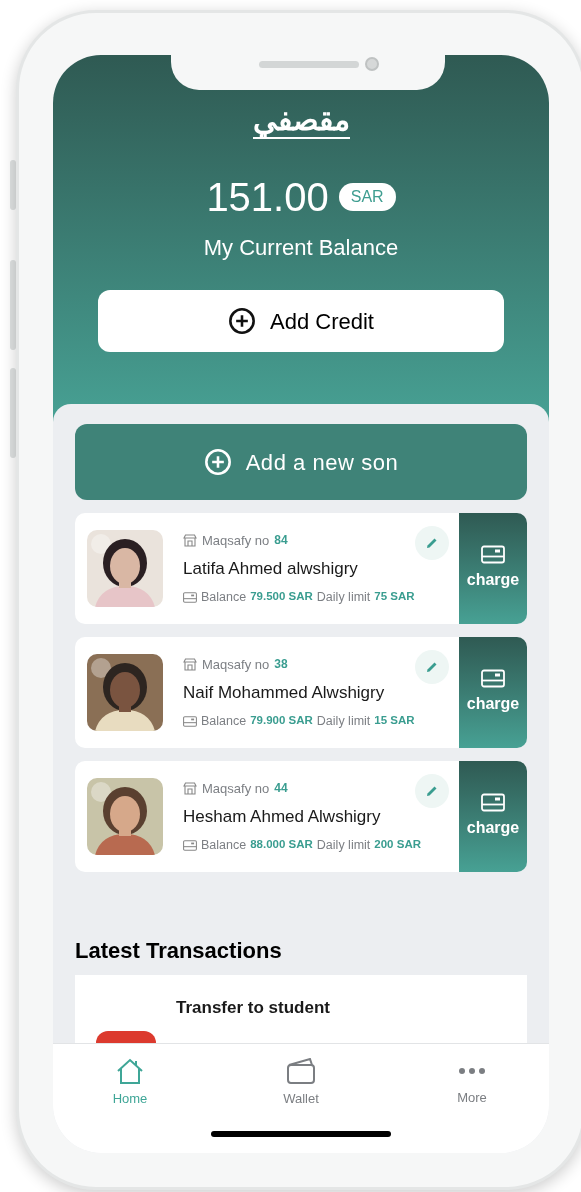  What do you see at coordinates (282, 817) in the screenshot?
I see `child-name: Hesham Ahmed Alwshigry` at bounding box center [282, 817].